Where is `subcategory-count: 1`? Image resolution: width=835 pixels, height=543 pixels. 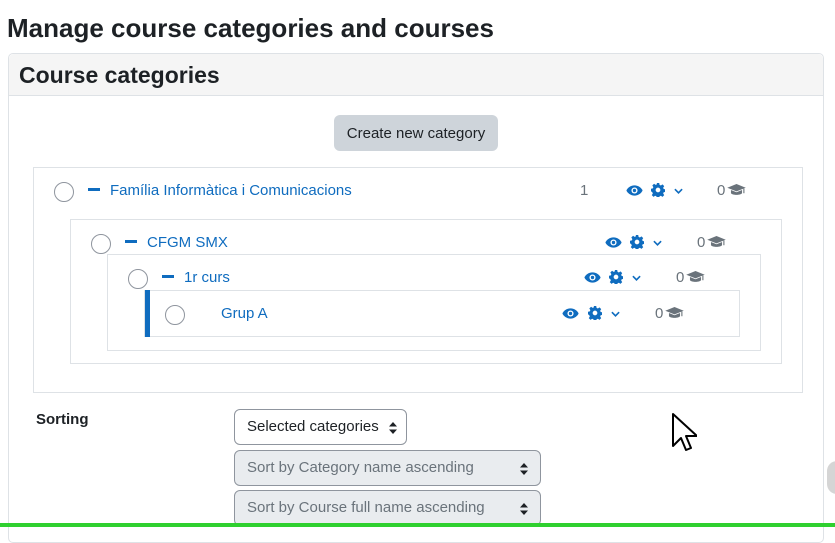 subcategory-count: 1 is located at coordinates (584, 190).